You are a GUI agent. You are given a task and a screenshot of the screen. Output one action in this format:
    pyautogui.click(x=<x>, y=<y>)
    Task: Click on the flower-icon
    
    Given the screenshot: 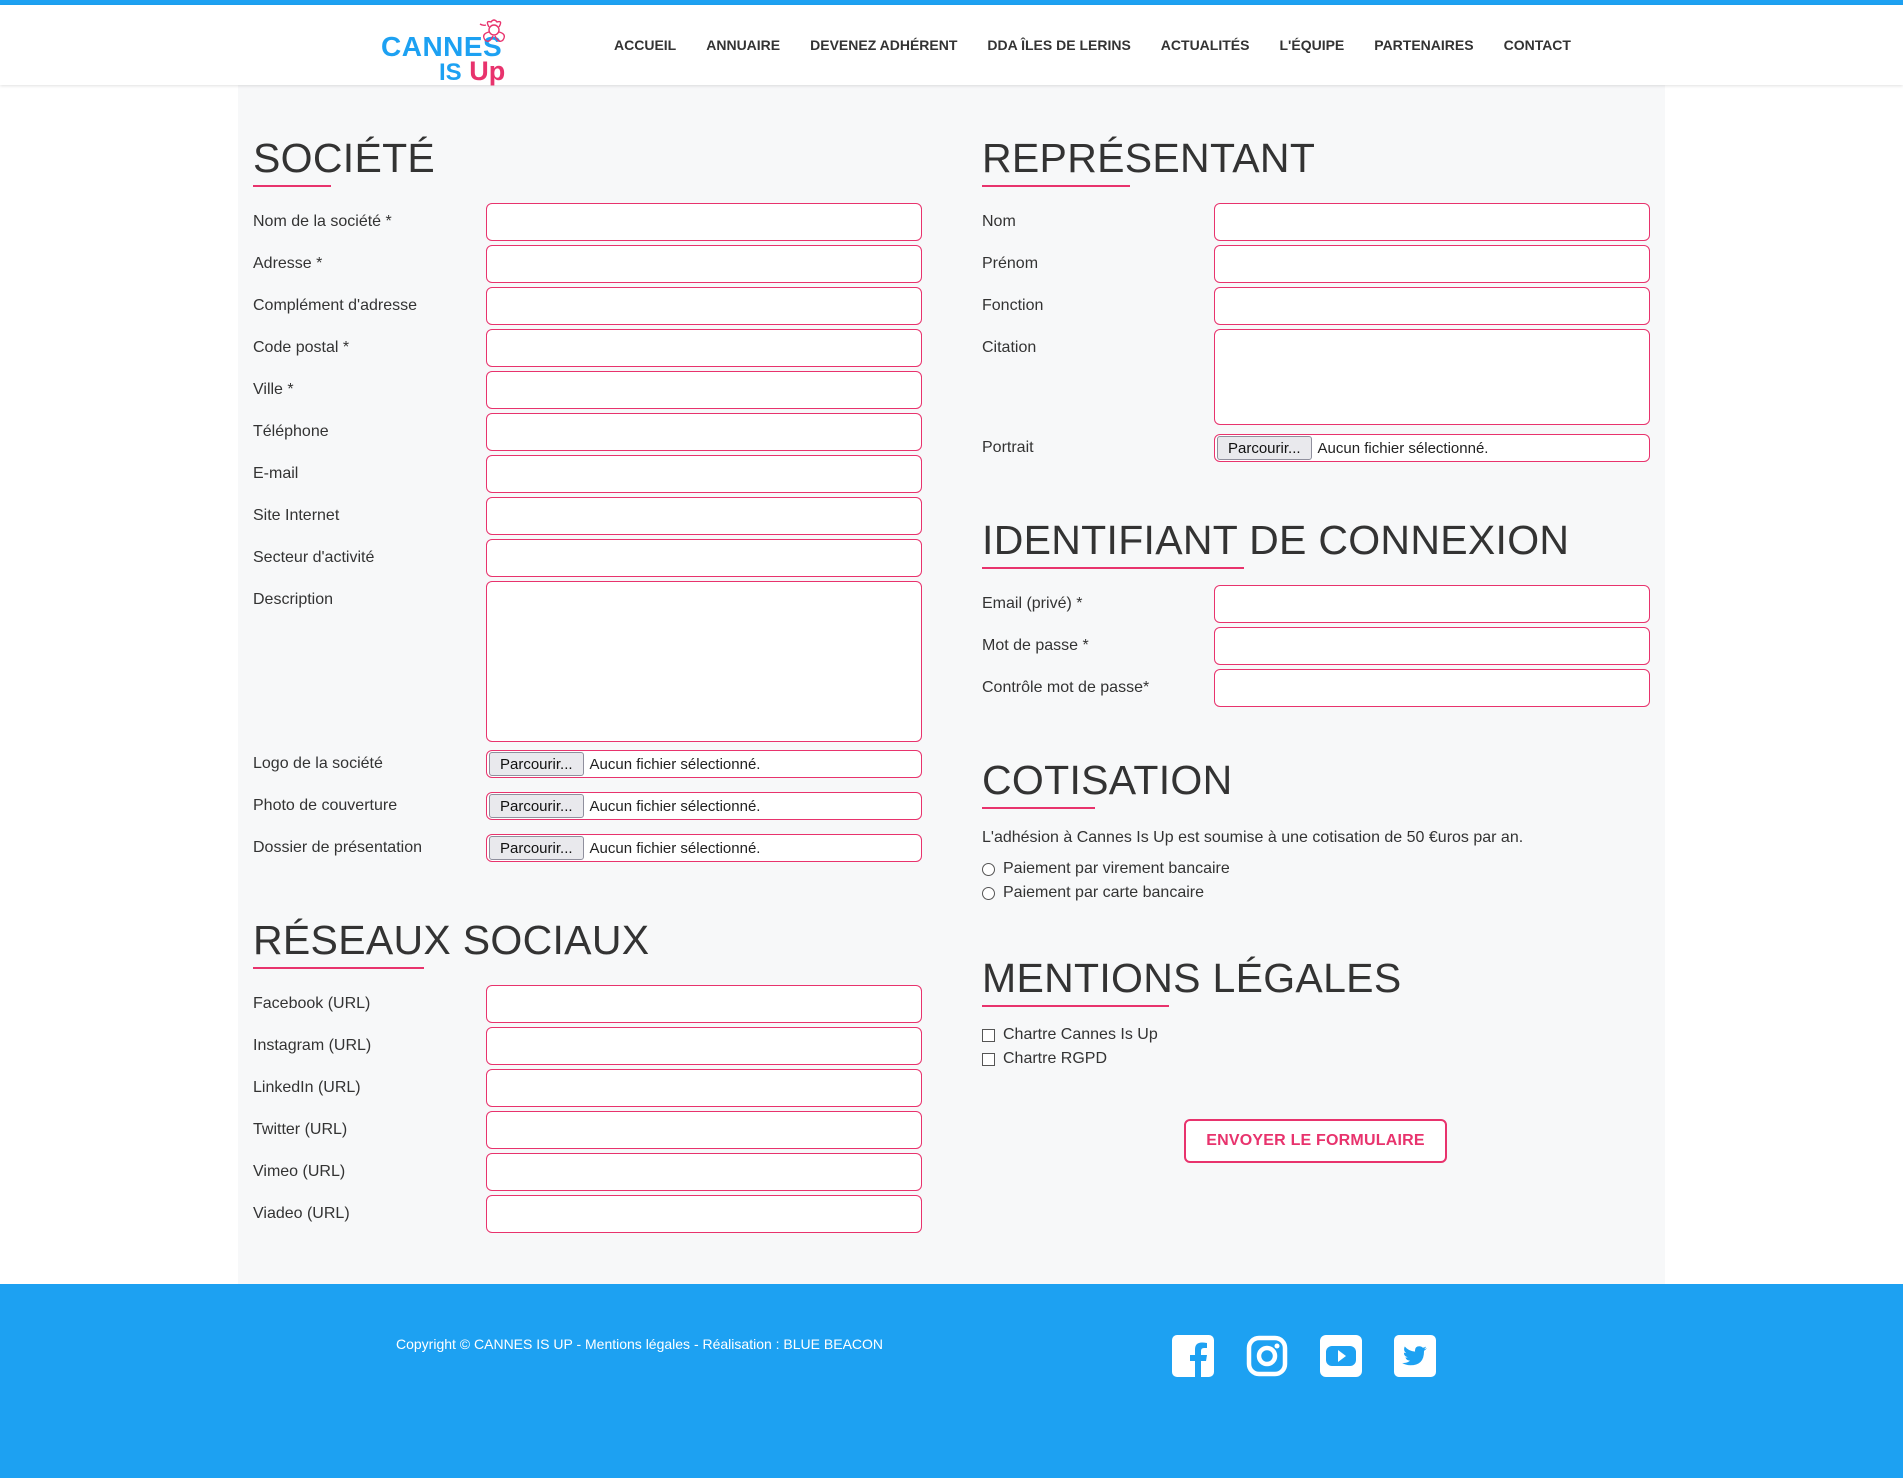 What is the action you would take?
    pyautogui.click(x=492, y=31)
    